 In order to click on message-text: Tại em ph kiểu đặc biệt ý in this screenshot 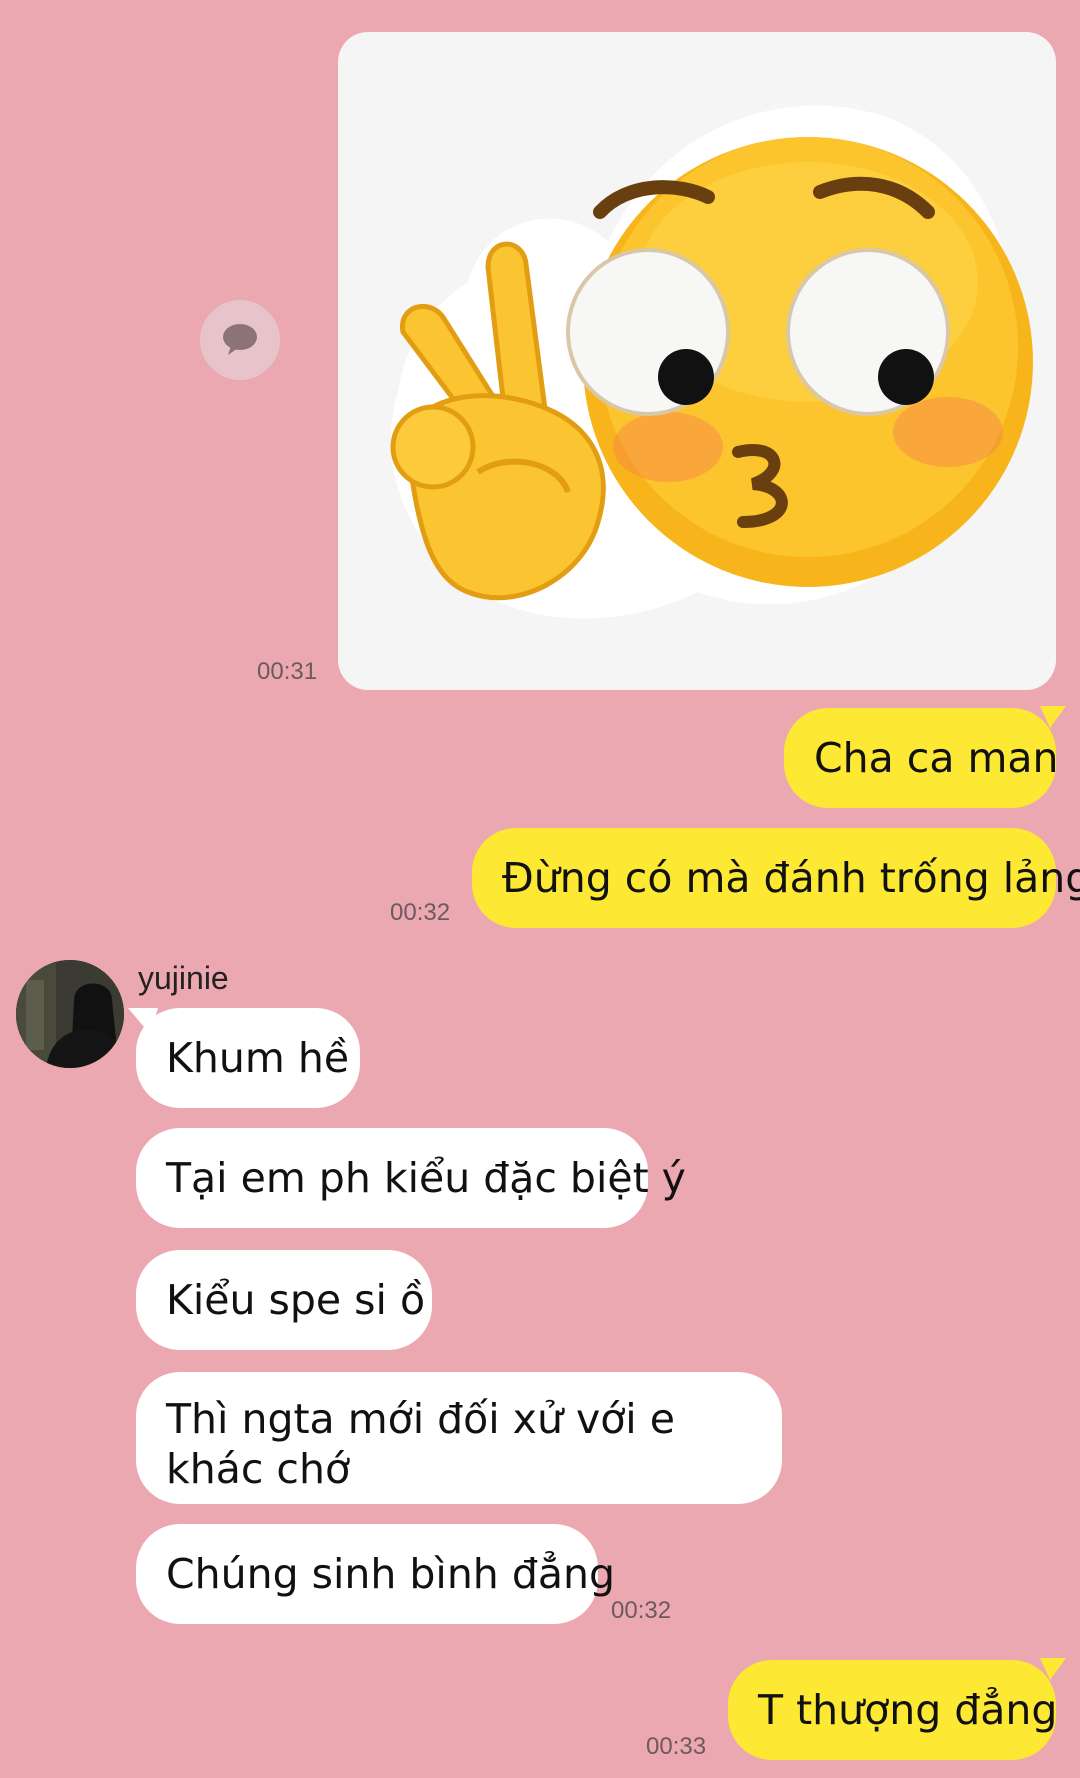, I will do `click(426, 1178)`.